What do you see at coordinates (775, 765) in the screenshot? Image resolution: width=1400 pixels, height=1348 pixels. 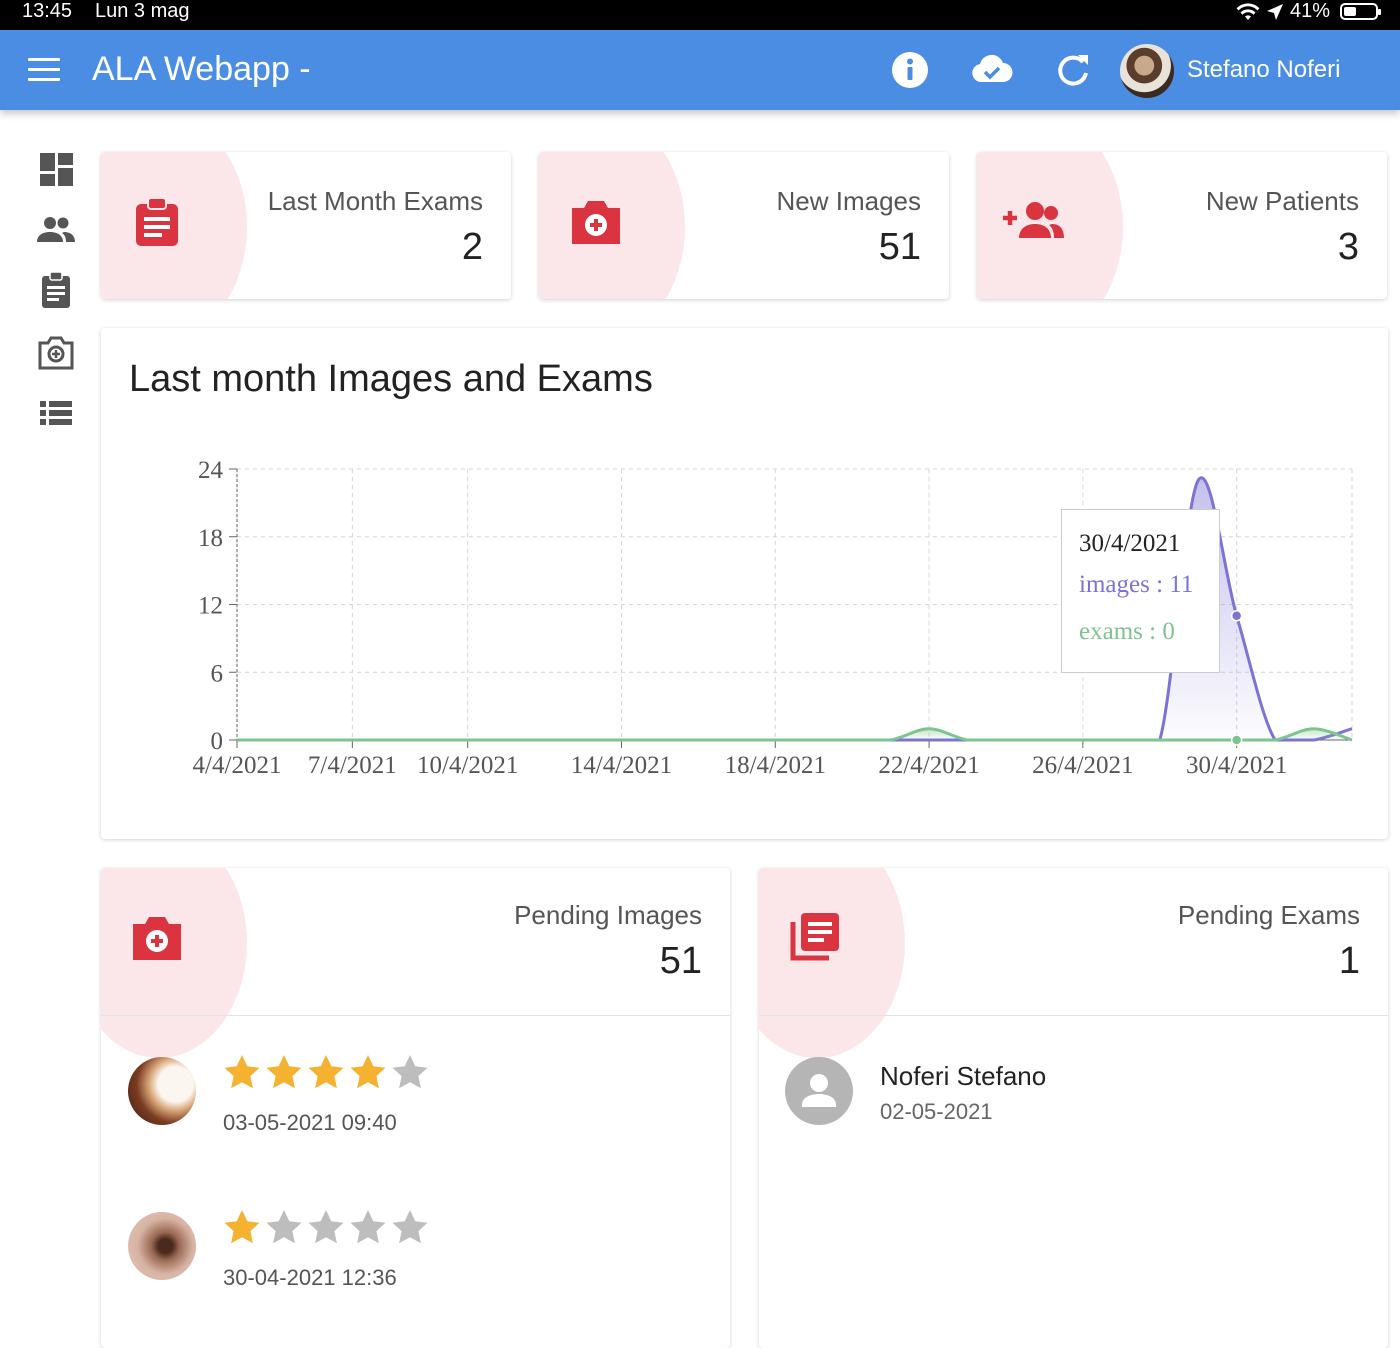 I see `x-tick-label: 18/4/2021` at bounding box center [775, 765].